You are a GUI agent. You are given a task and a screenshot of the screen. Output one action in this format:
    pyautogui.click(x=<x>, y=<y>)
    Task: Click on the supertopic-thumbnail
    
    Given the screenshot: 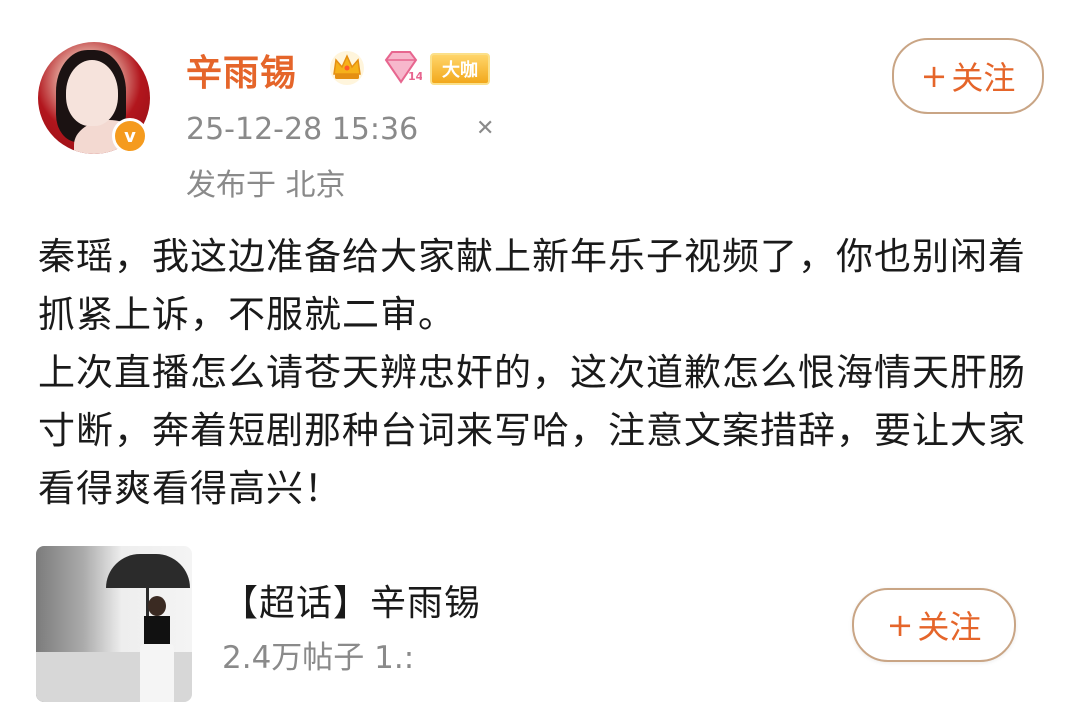 What is the action you would take?
    pyautogui.click(x=114, y=624)
    